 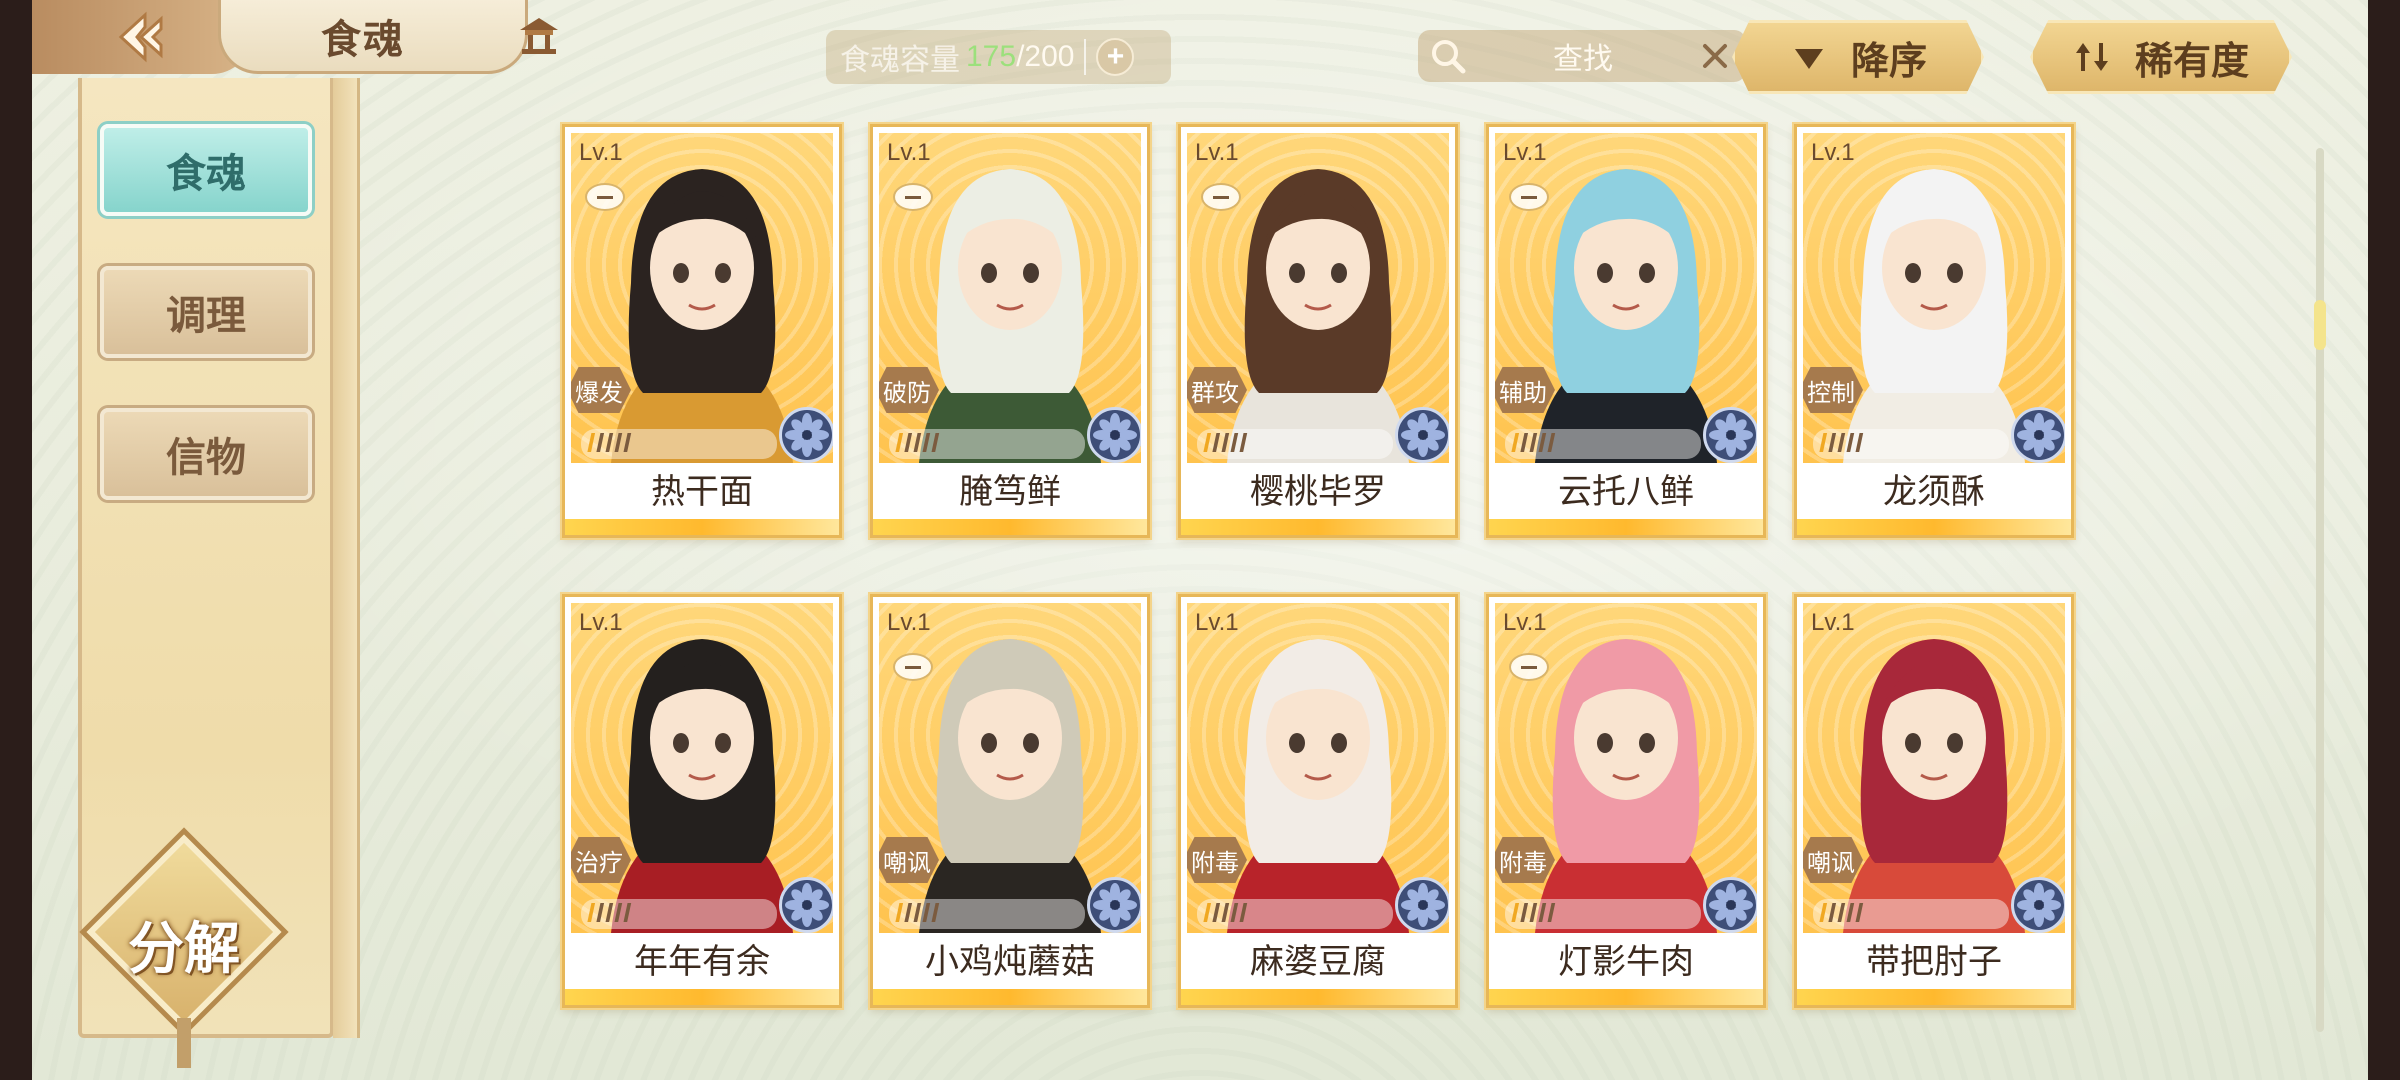 I want to click on tab-cooking: 调理, so click(x=206, y=312).